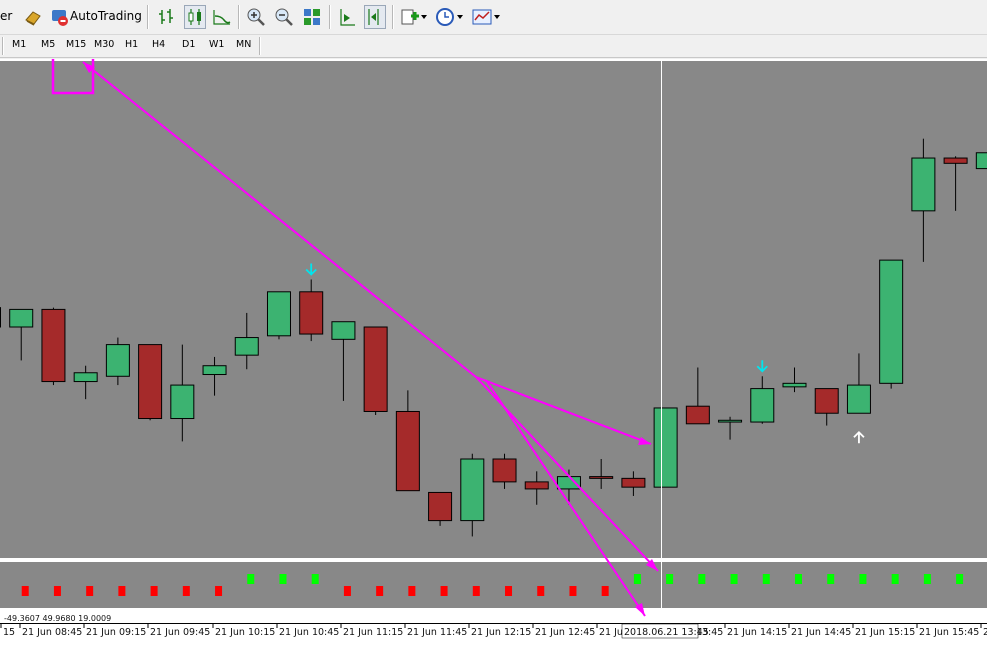  I want to click on timeframe-mn: MN, so click(243, 44).